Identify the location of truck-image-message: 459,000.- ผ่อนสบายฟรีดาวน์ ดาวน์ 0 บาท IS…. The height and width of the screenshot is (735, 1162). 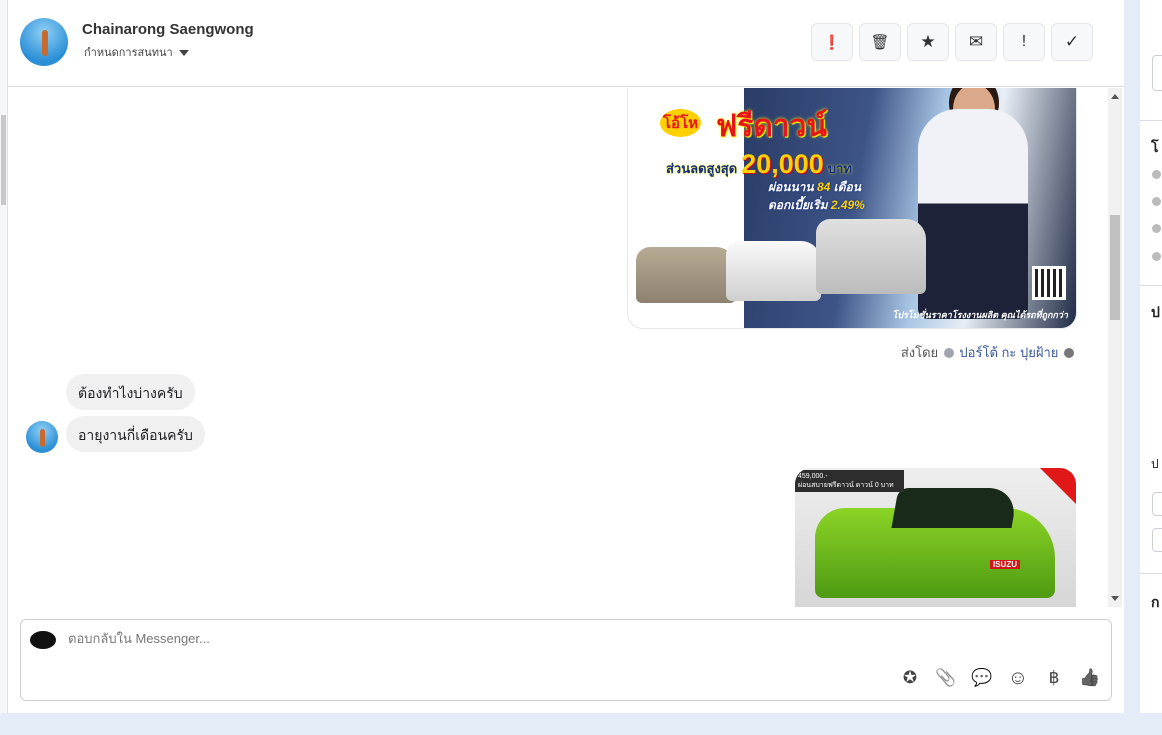
(935, 537).